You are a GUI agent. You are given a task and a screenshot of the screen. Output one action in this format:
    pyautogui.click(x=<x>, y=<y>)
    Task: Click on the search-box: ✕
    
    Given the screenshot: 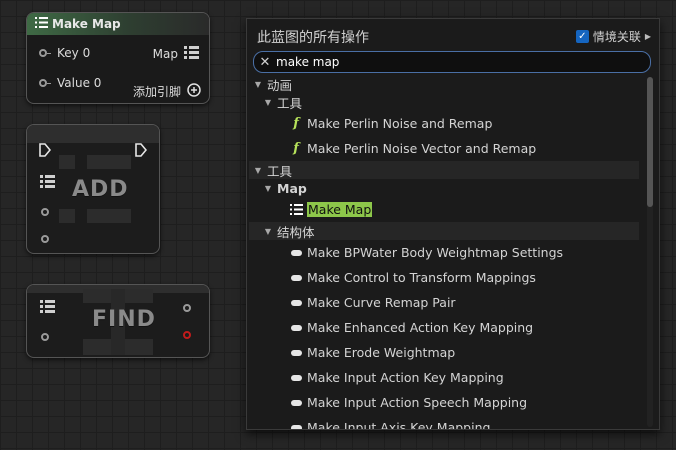 What is the action you would take?
    pyautogui.click(x=452, y=62)
    